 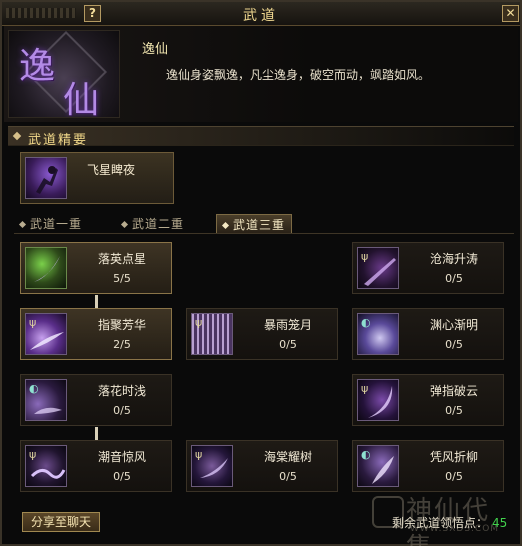 I want to click on skill-slot: ◐ 渊心渐明 0/5, so click(x=428, y=334).